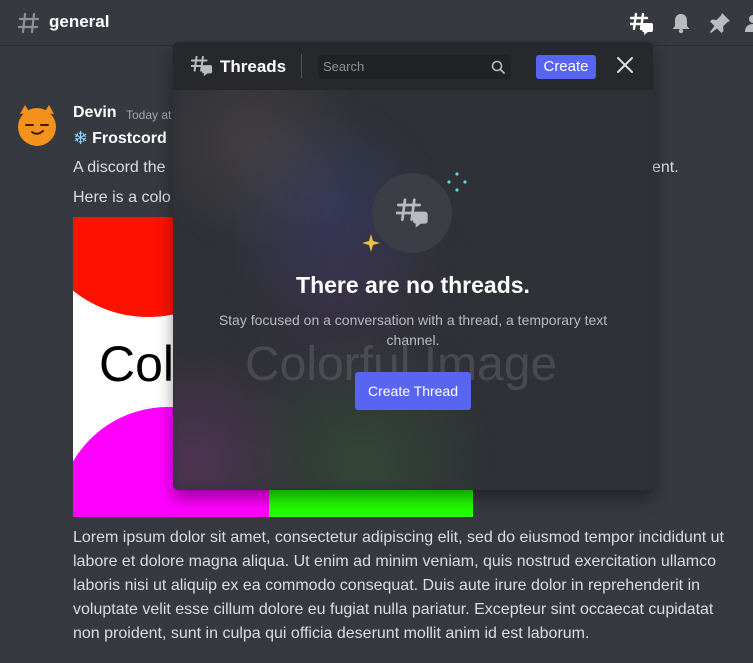  What do you see at coordinates (457, 182) in the screenshot?
I see `sparkle-icon` at bounding box center [457, 182].